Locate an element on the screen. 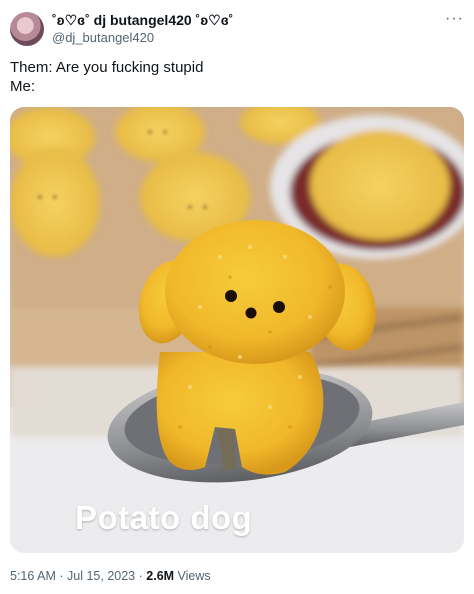 The image size is (474, 594). tweet-date: Jul 15, 2023 is located at coordinates (101, 576).